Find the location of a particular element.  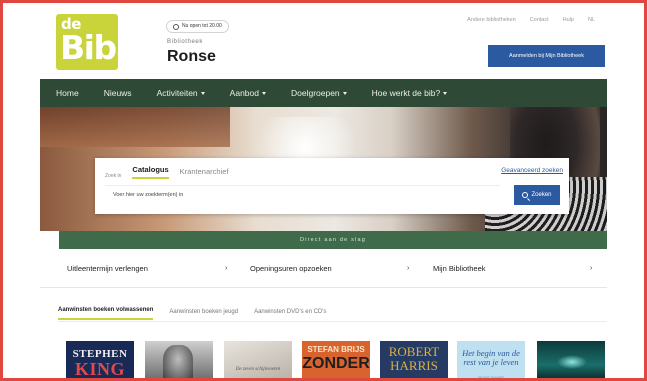

top-links: Andere bibliotheken Contact Hulp NL is located at coordinates (531, 20).